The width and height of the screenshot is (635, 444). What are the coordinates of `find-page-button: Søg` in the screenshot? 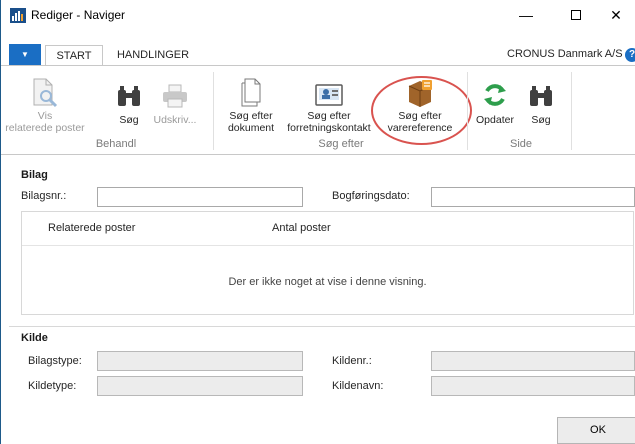 It's located at (541, 96).